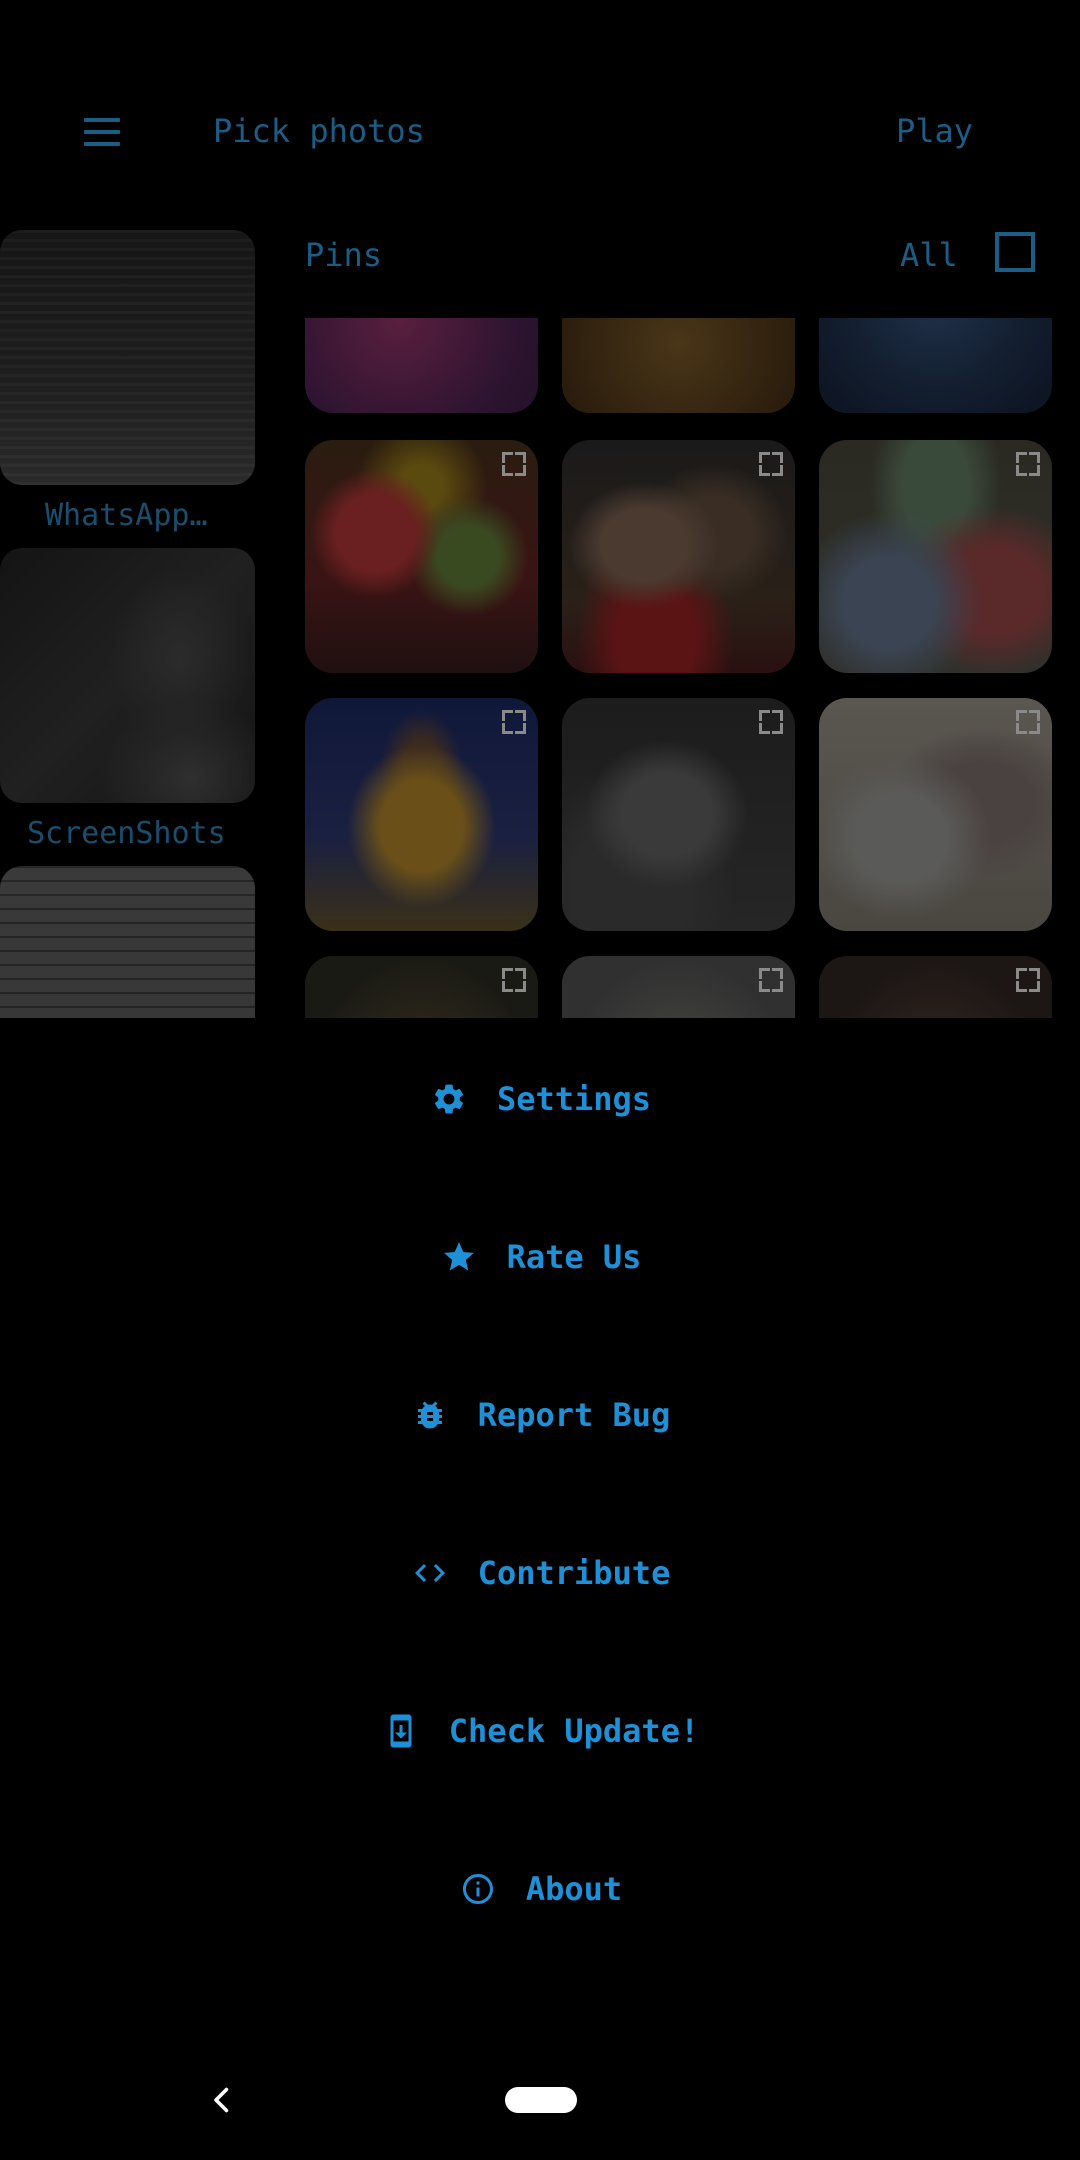  Describe the element at coordinates (430, 1573) in the screenshot. I see `code-icon` at that location.